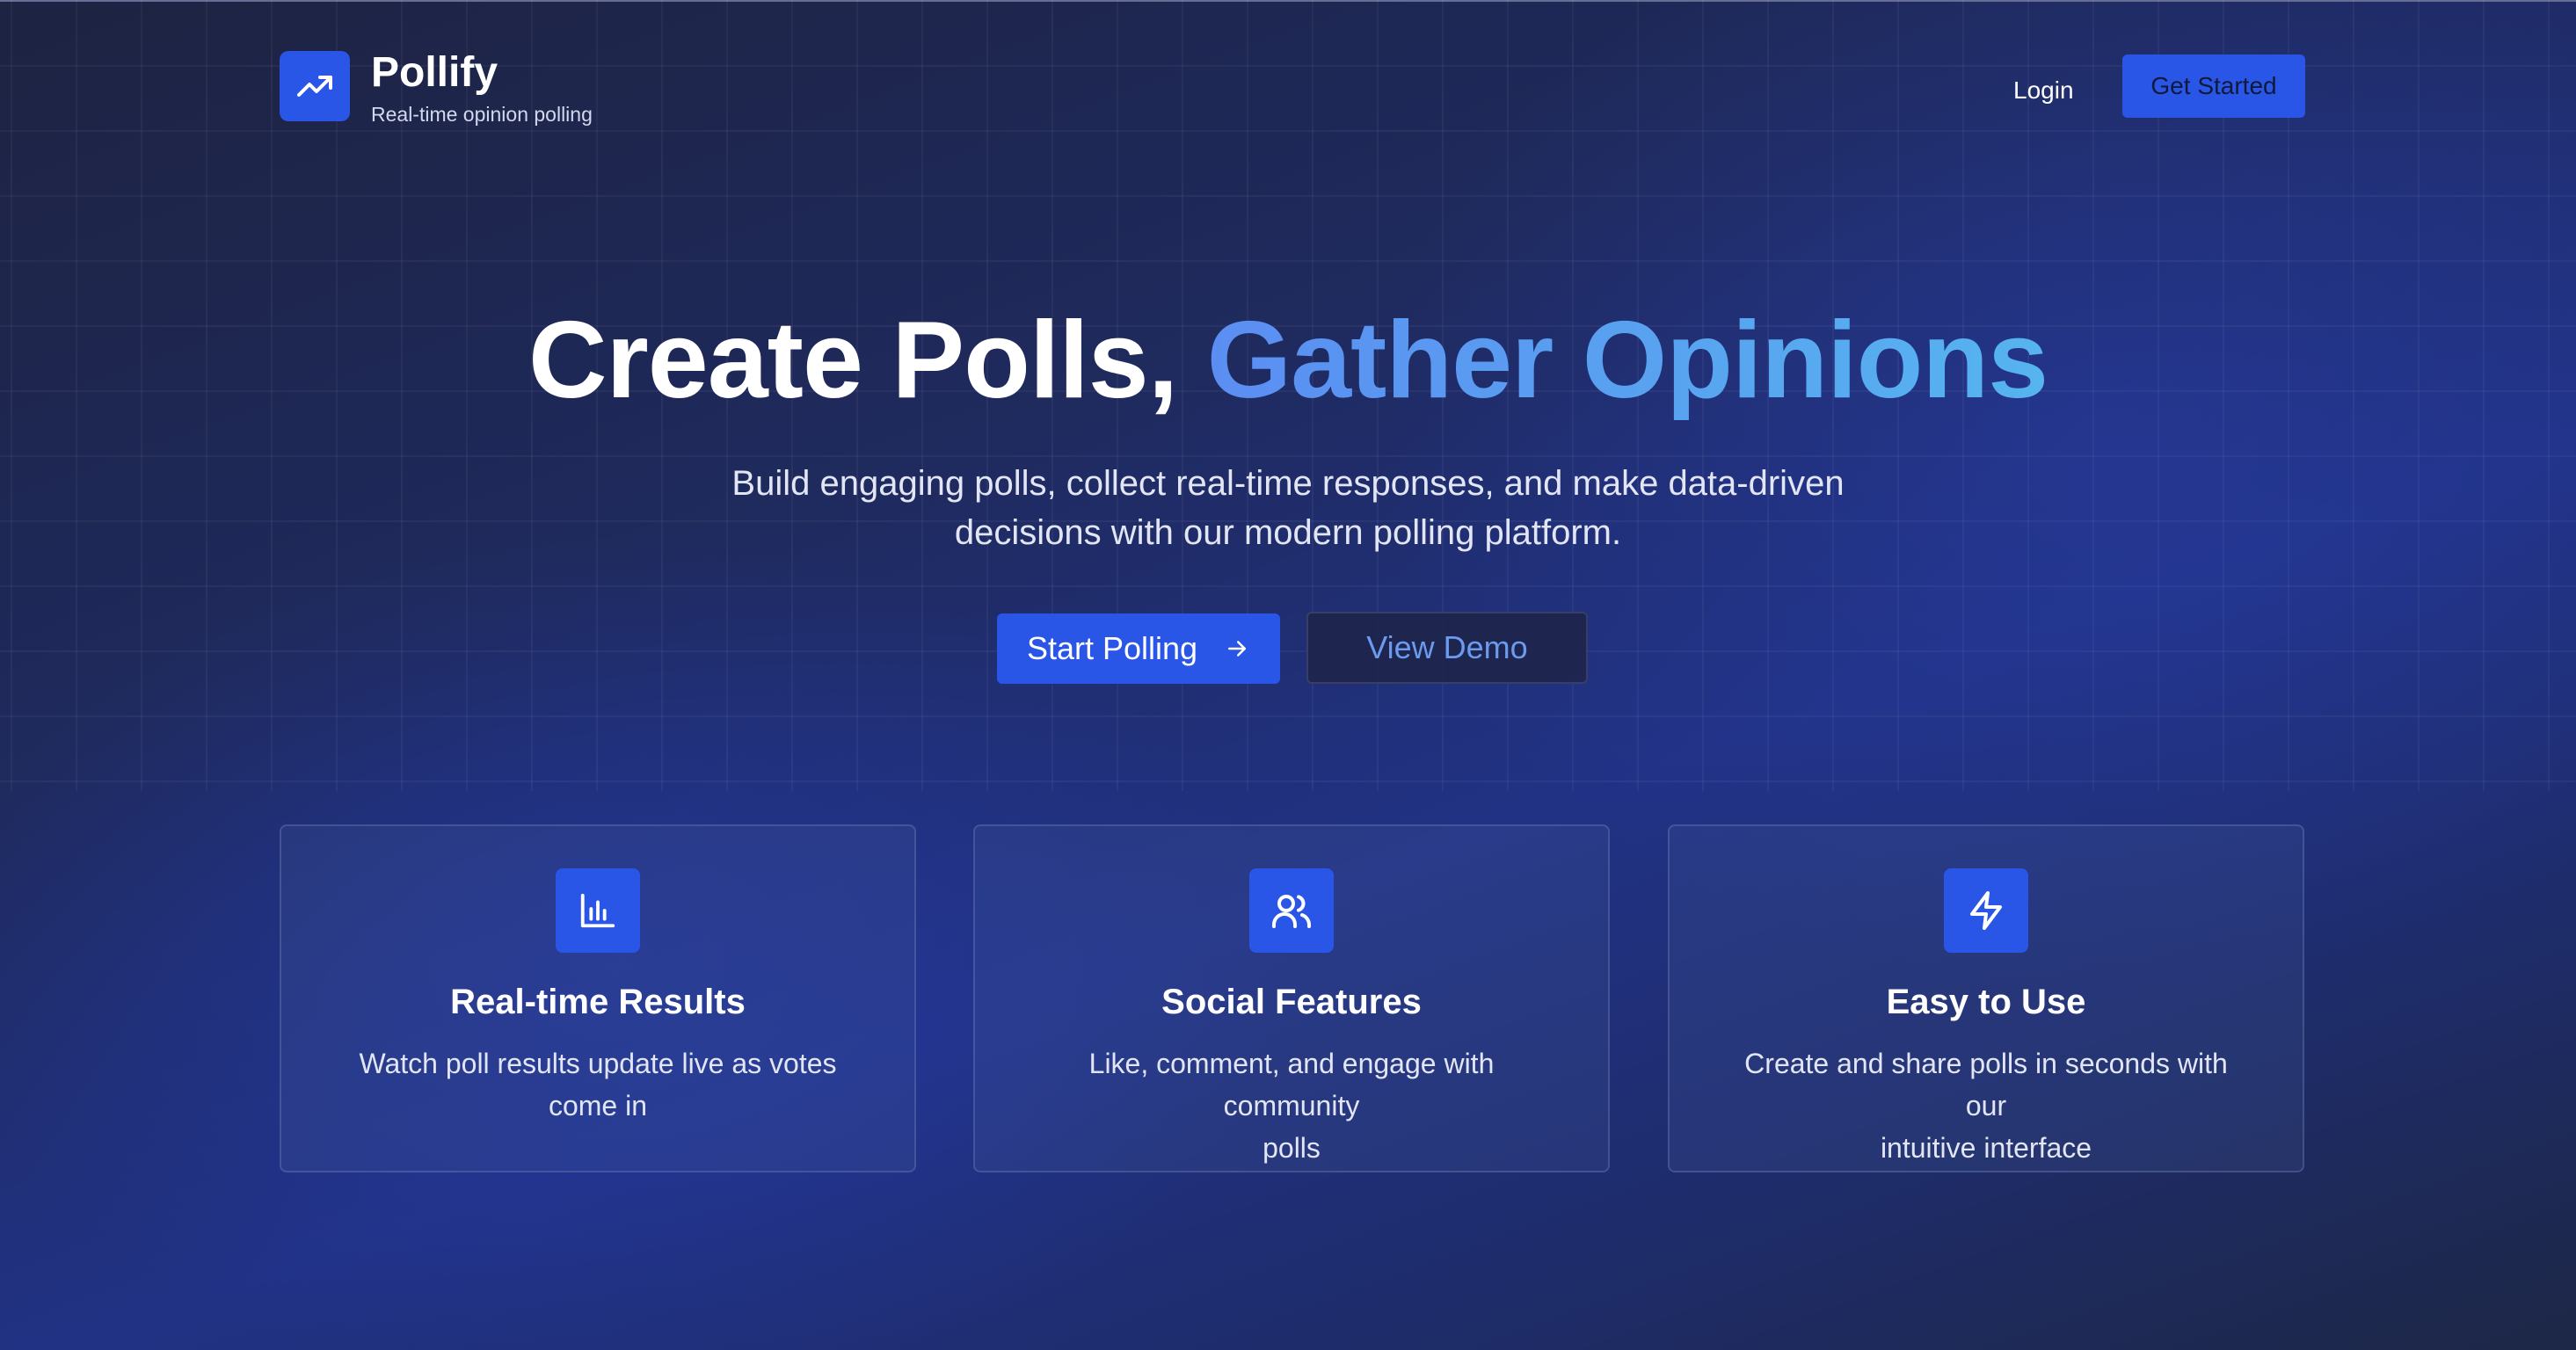  Describe the element at coordinates (1986, 1002) in the screenshot. I see `feature-title: Easy to Use` at that location.